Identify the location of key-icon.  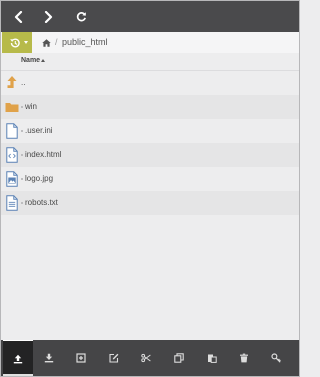
(276, 358).